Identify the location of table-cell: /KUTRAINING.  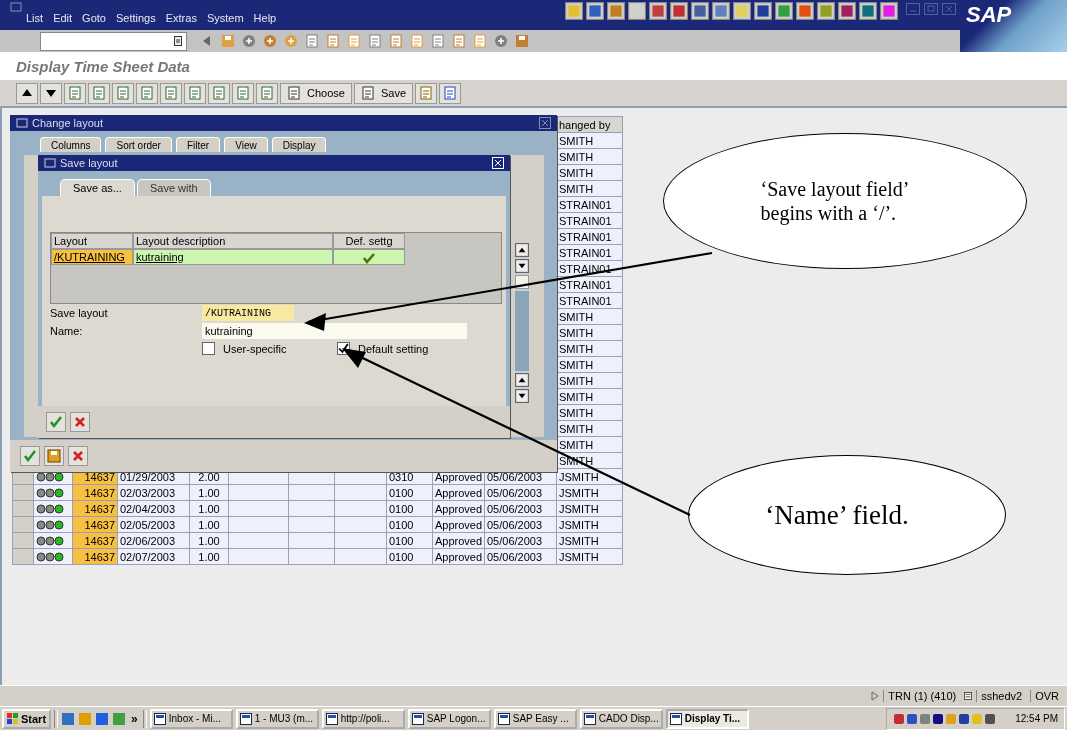
(92, 257).